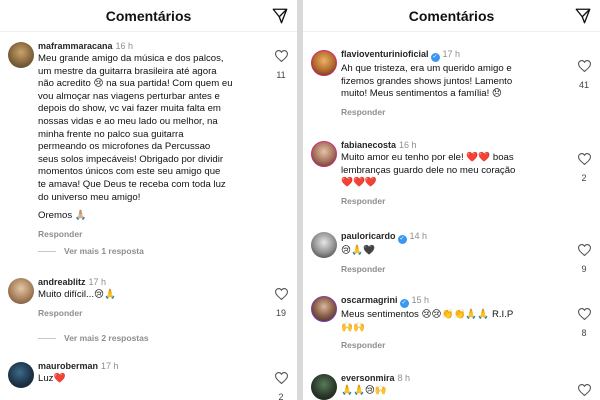  I want to click on comment-username: oscarmagrini, so click(369, 300).